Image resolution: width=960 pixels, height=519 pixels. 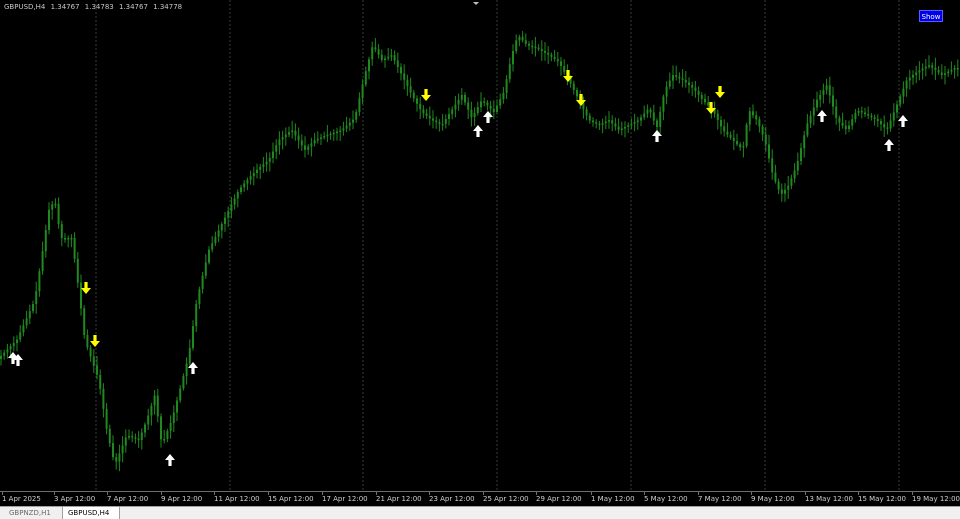 What do you see at coordinates (65, 7) in the screenshot?
I see `ohlc-open: 1.34767` at bounding box center [65, 7].